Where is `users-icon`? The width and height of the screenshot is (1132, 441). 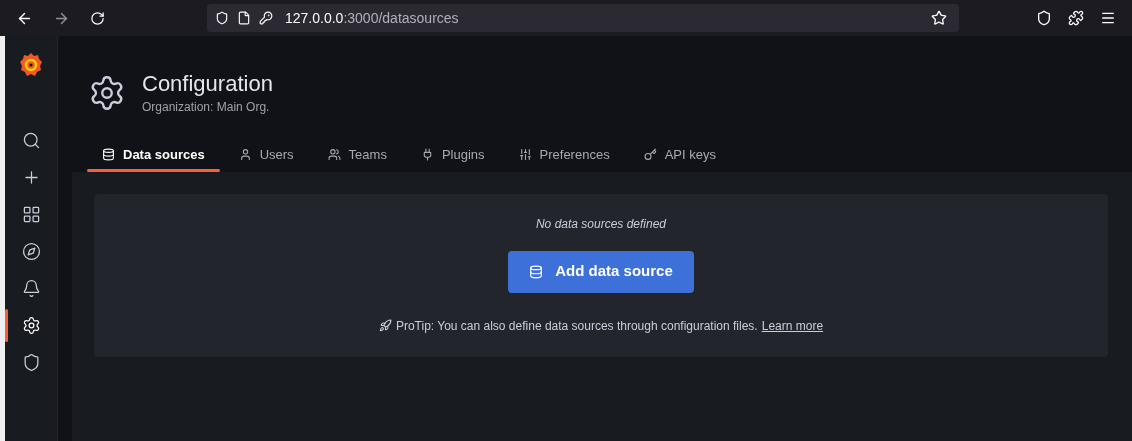 users-icon is located at coordinates (334, 154).